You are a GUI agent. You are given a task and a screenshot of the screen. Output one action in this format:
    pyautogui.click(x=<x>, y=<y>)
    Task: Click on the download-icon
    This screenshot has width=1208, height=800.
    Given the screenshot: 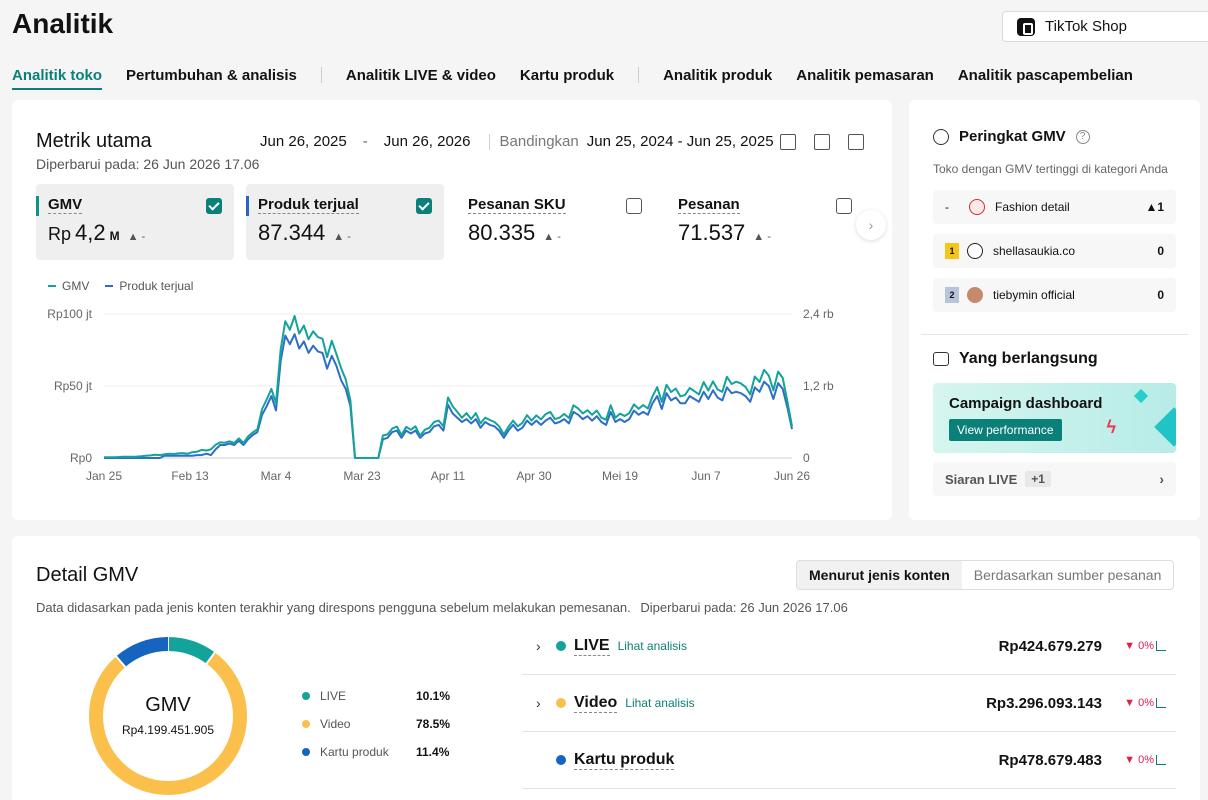 What is the action you would take?
    pyautogui.click(x=822, y=142)
    